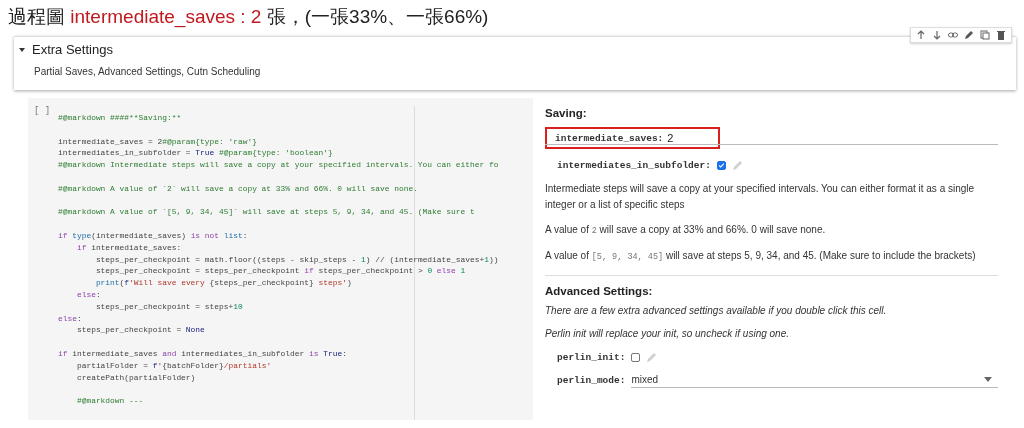 The height and width of the screenshot is (428, 1024). I want to click on description-text: Intermediate steps will save a copy at your specified intervals. You can either format it as a single integer or a list of specific steps, so click(760, 197).